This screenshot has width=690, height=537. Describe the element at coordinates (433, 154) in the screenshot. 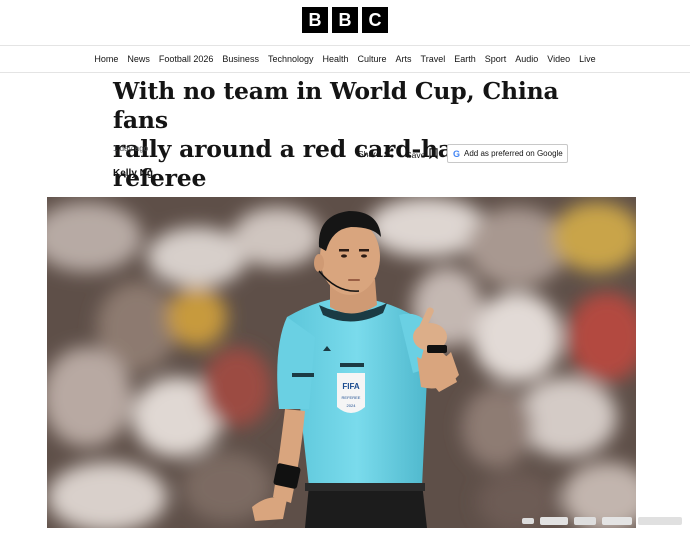

I see `bookmark-icon` at that location.